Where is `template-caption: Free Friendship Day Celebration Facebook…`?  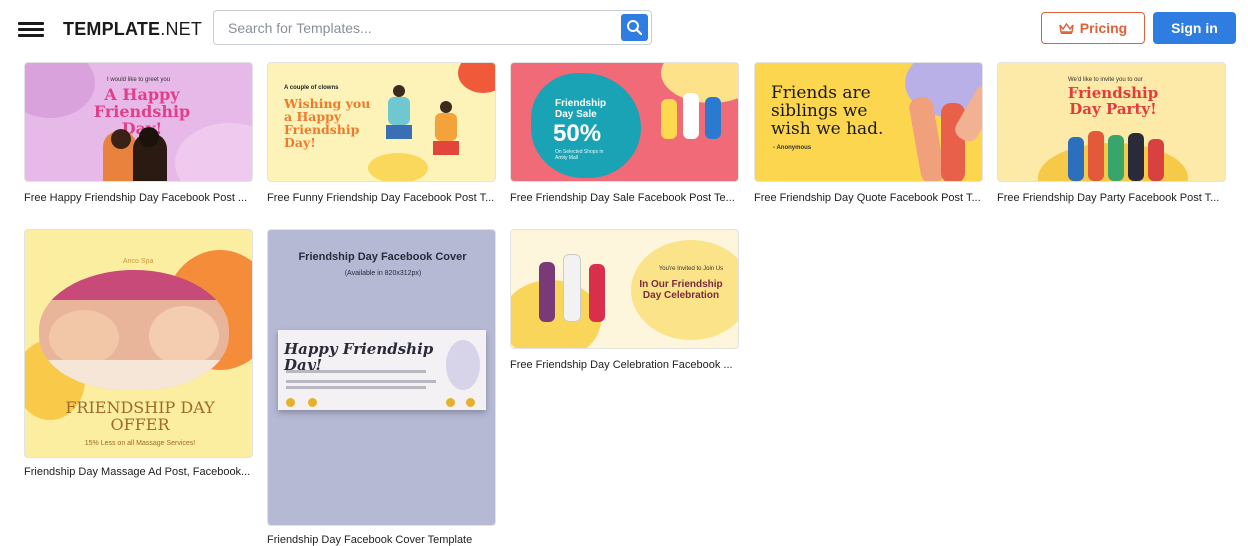 template-caption: Free Friendship Day Celebration Facebook… is located at coordinates (627, 365).